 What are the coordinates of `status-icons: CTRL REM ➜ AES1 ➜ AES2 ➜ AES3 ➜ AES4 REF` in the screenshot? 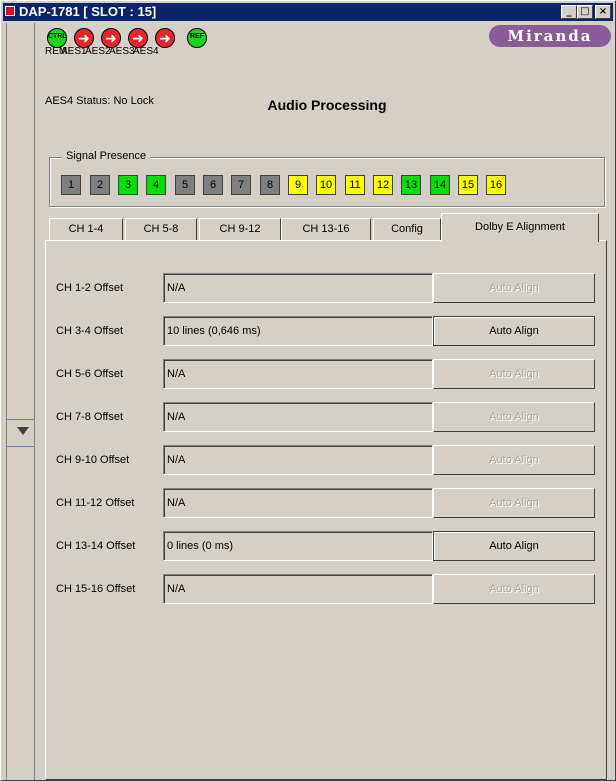 It's located at (196, 41).